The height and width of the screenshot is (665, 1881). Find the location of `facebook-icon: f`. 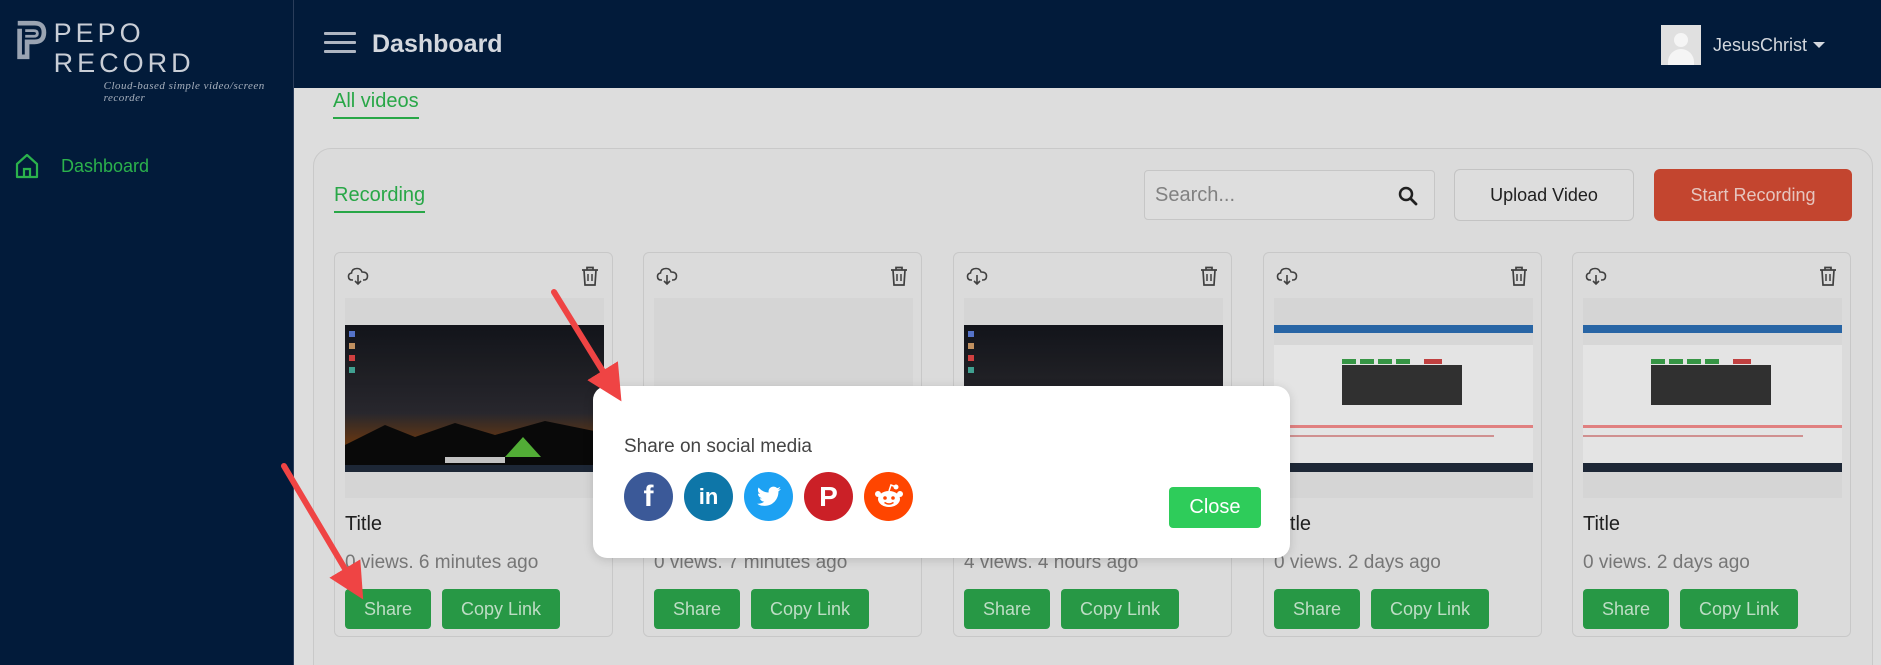

facebook-icon: f is located at coordinates (648, 496).